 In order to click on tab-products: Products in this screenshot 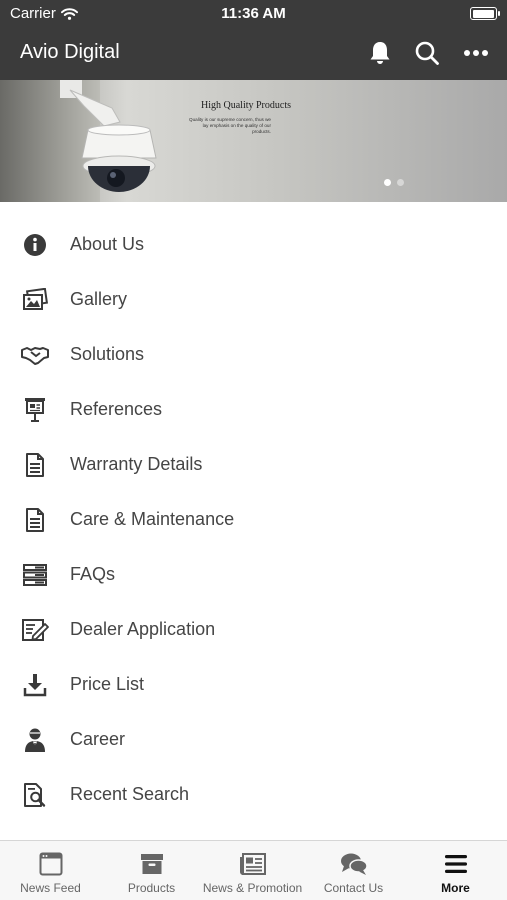, I will do `click(151, 870)`.